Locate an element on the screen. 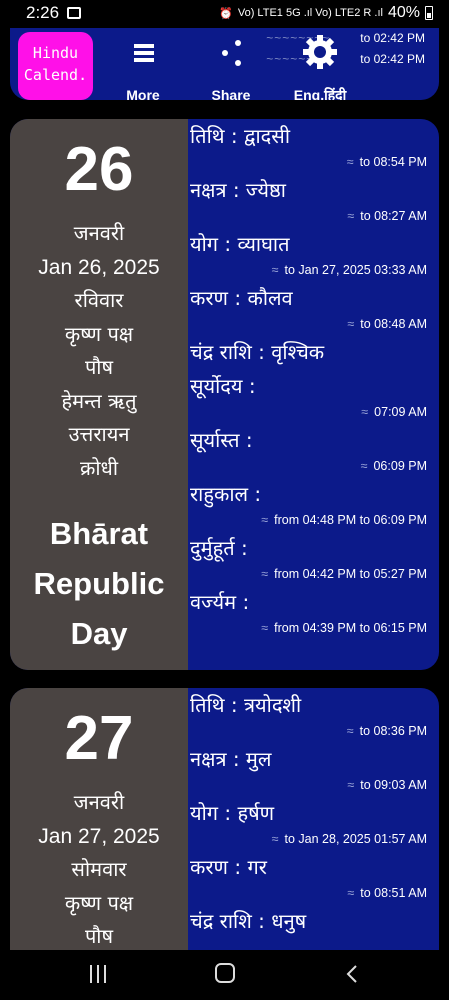  network-indicator: Vo) LTE1 5G .ıl Vo) LTE2 R .ıl is located at coordinates (310, 13).